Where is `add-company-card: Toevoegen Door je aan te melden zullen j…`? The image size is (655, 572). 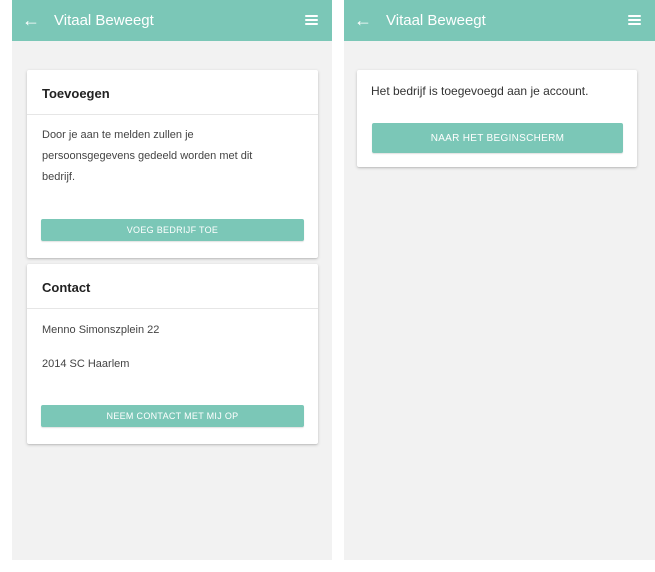
add-company-card: Toevoegen Door je aan te melden zullen j… is located at coordinates (172, 164).